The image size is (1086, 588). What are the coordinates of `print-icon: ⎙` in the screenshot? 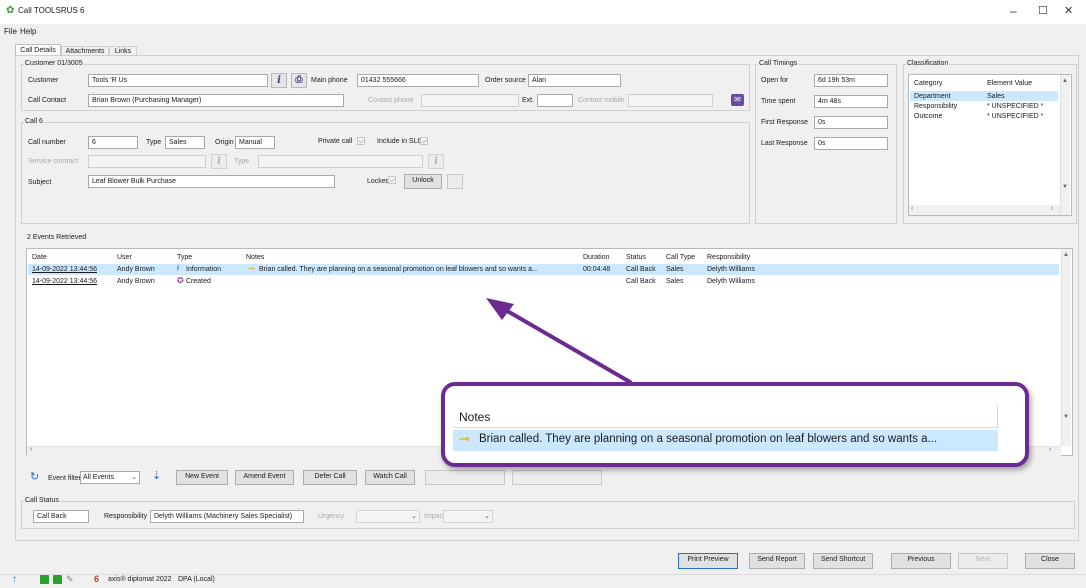 It's located at (299, 80).